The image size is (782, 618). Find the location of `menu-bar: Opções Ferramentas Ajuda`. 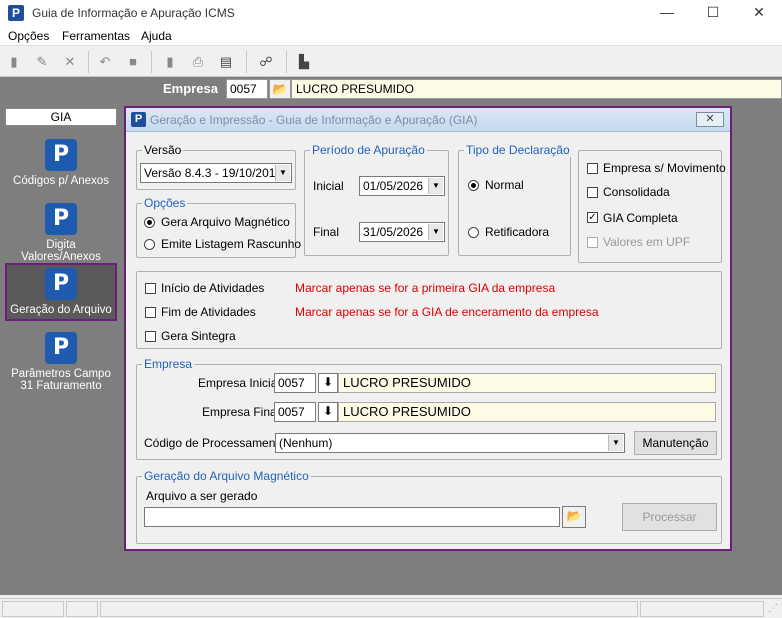

menu-bar: Opções Ferramentas Ajuda is located at coordinates (391, 36).